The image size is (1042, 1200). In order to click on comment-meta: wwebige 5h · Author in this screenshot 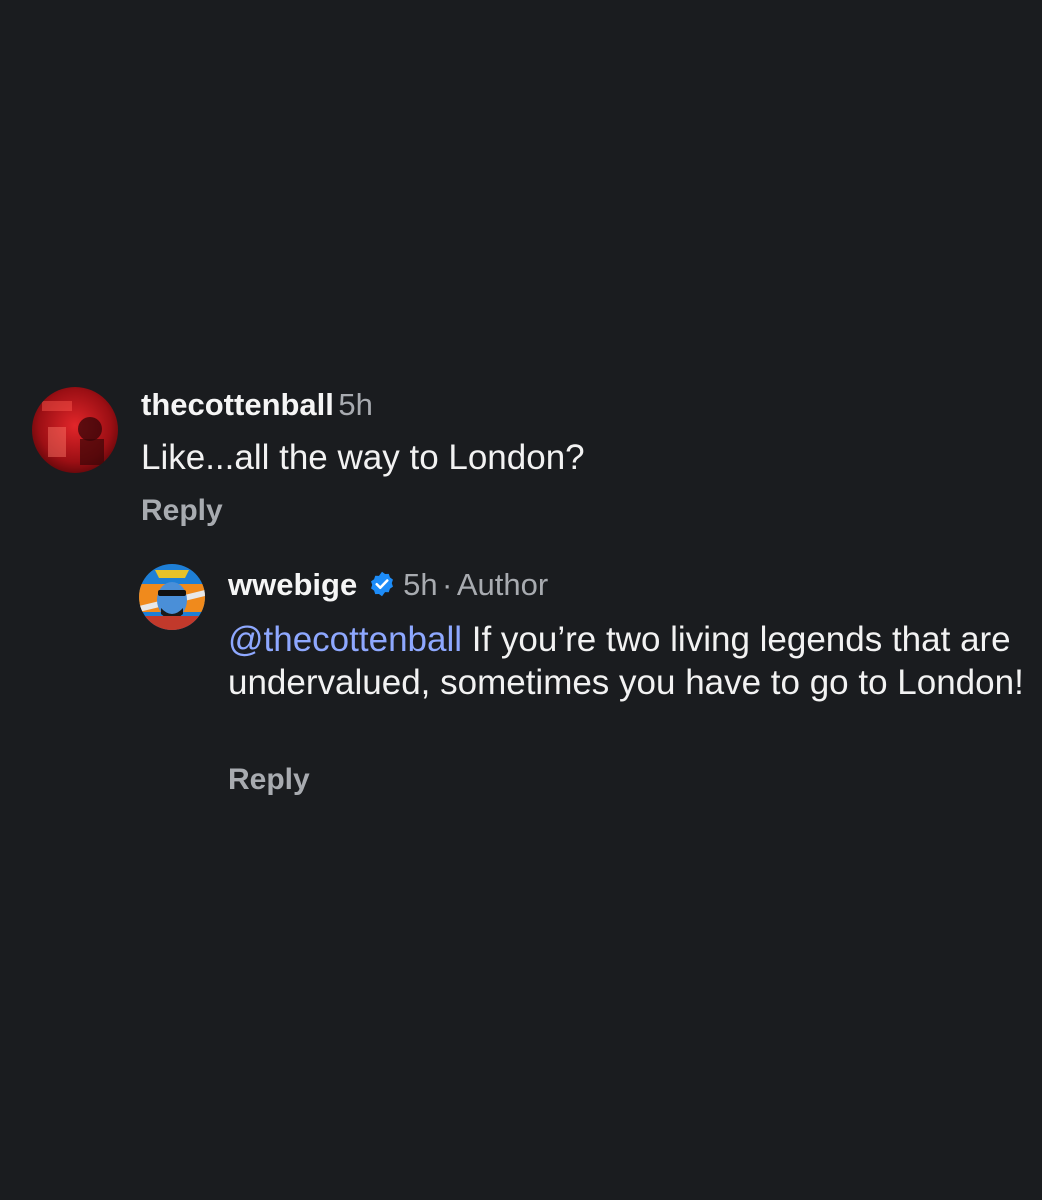, I will do `click(388, 585)`.